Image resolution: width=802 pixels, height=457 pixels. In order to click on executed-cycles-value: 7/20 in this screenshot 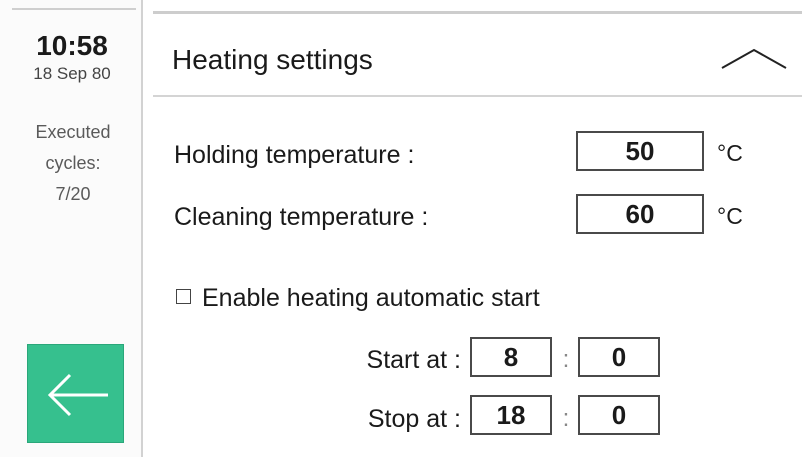, I will do `click(73, 194)`.